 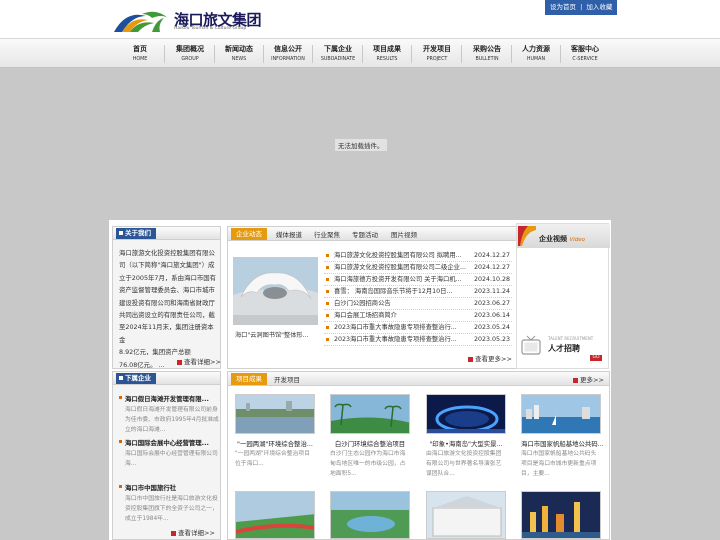 I want to click on tab-photo-video: 图片视频, so click(x=404, y=234).